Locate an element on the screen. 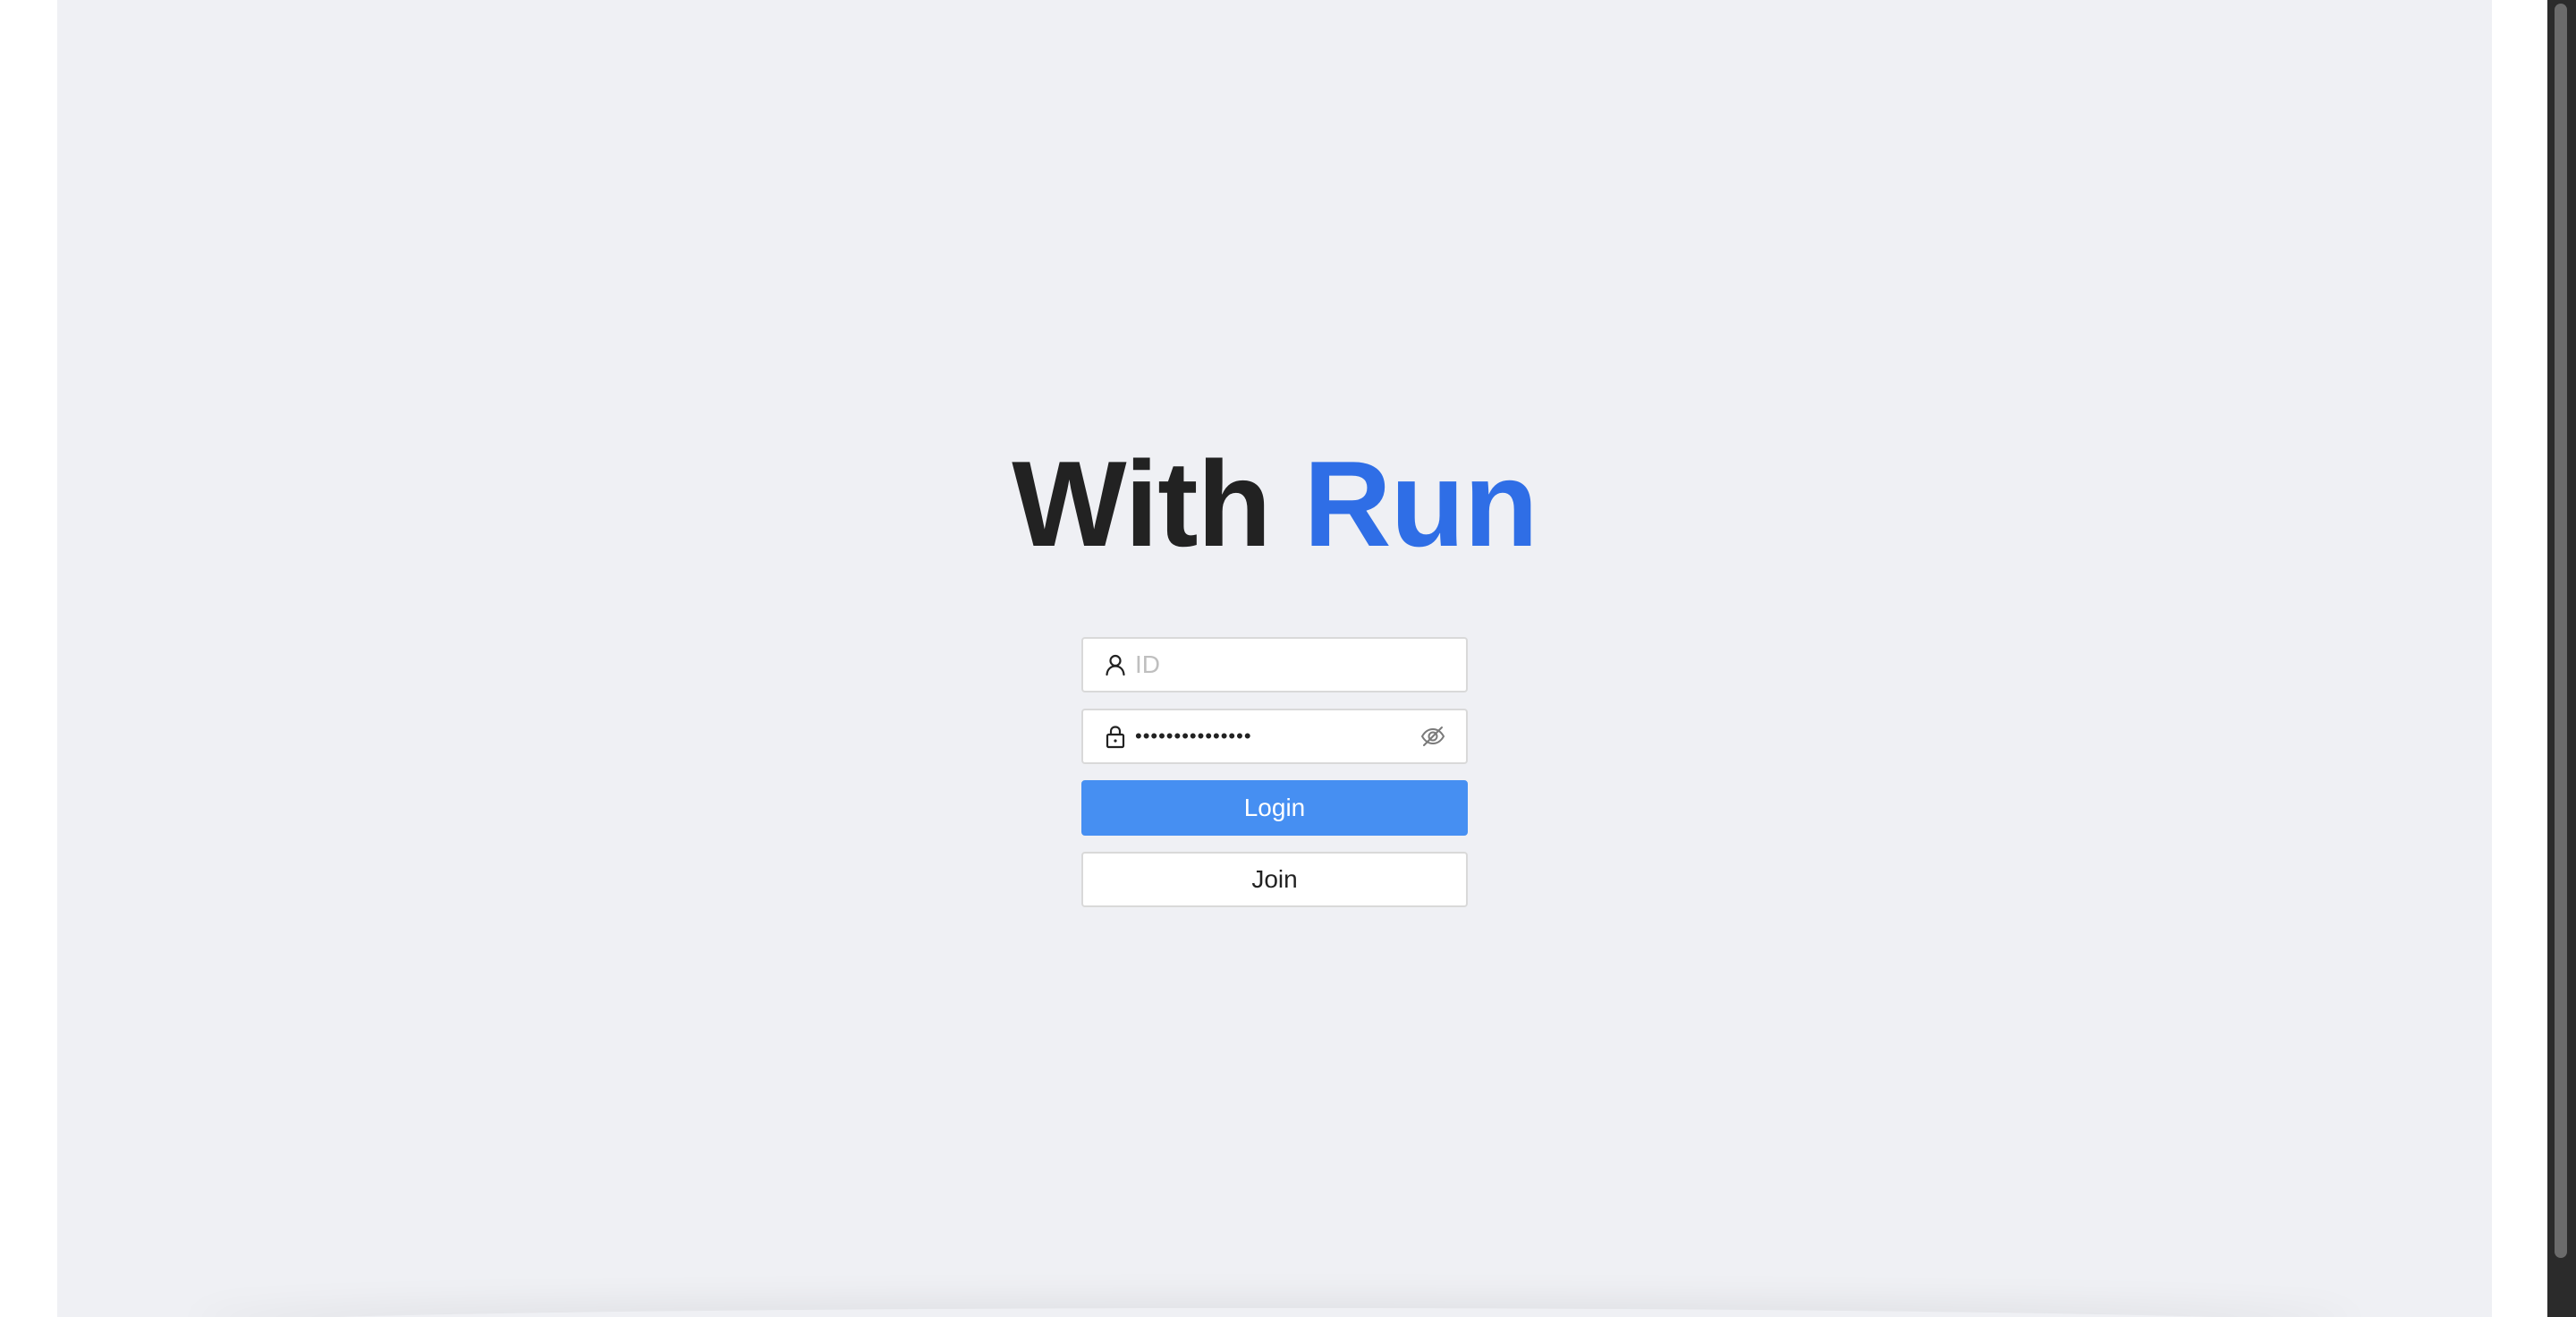  vertical-scrollbar is located at coordinates (2561, 658).